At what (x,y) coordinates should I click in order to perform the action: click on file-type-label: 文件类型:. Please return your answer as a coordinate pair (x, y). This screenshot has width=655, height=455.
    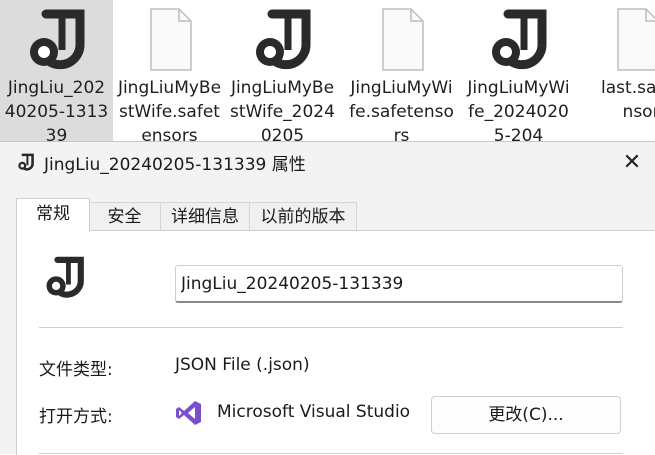
    Looking at the image, I should click on (76, 370).